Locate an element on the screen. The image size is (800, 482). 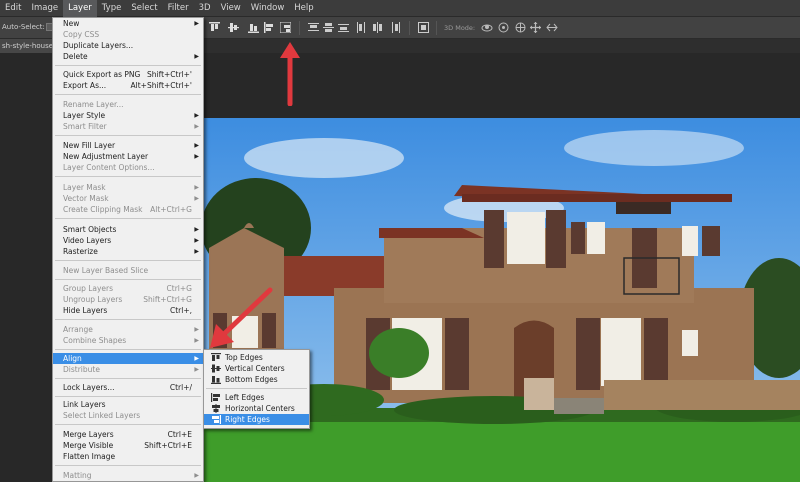
3d-mode-label: 3D Mode: is located at coordinates (460, 28).